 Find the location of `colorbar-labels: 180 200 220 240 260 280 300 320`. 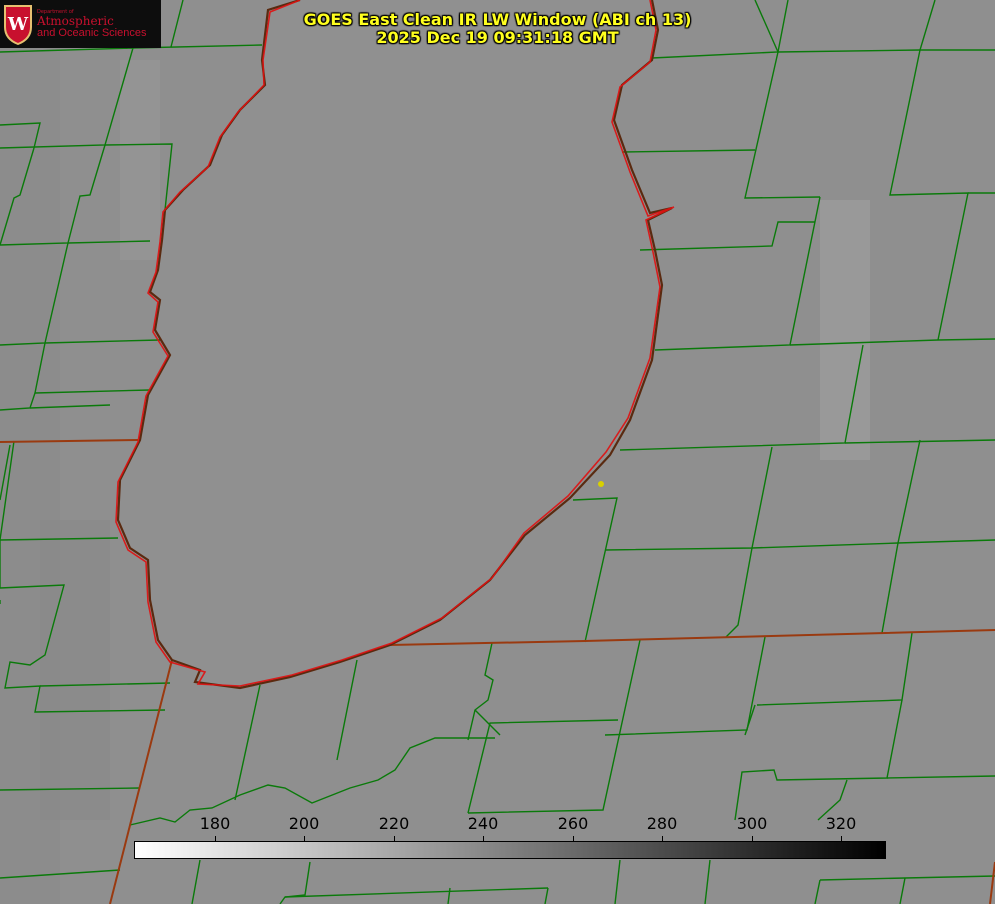

colorbar-labels: 180 200 220 240 260 280 300 320 is located at coordinates (497, 824).